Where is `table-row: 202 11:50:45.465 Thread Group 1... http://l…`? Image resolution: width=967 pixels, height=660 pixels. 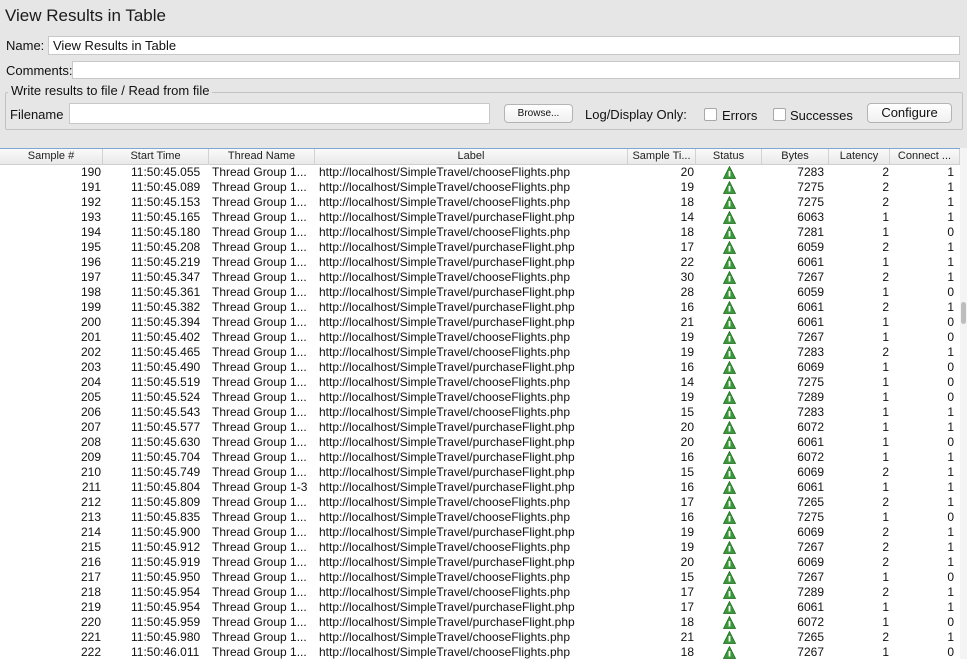
table-row: 202 11:50:45.465 Thread Group 1... http://l… is located at coordinates (480, 352).